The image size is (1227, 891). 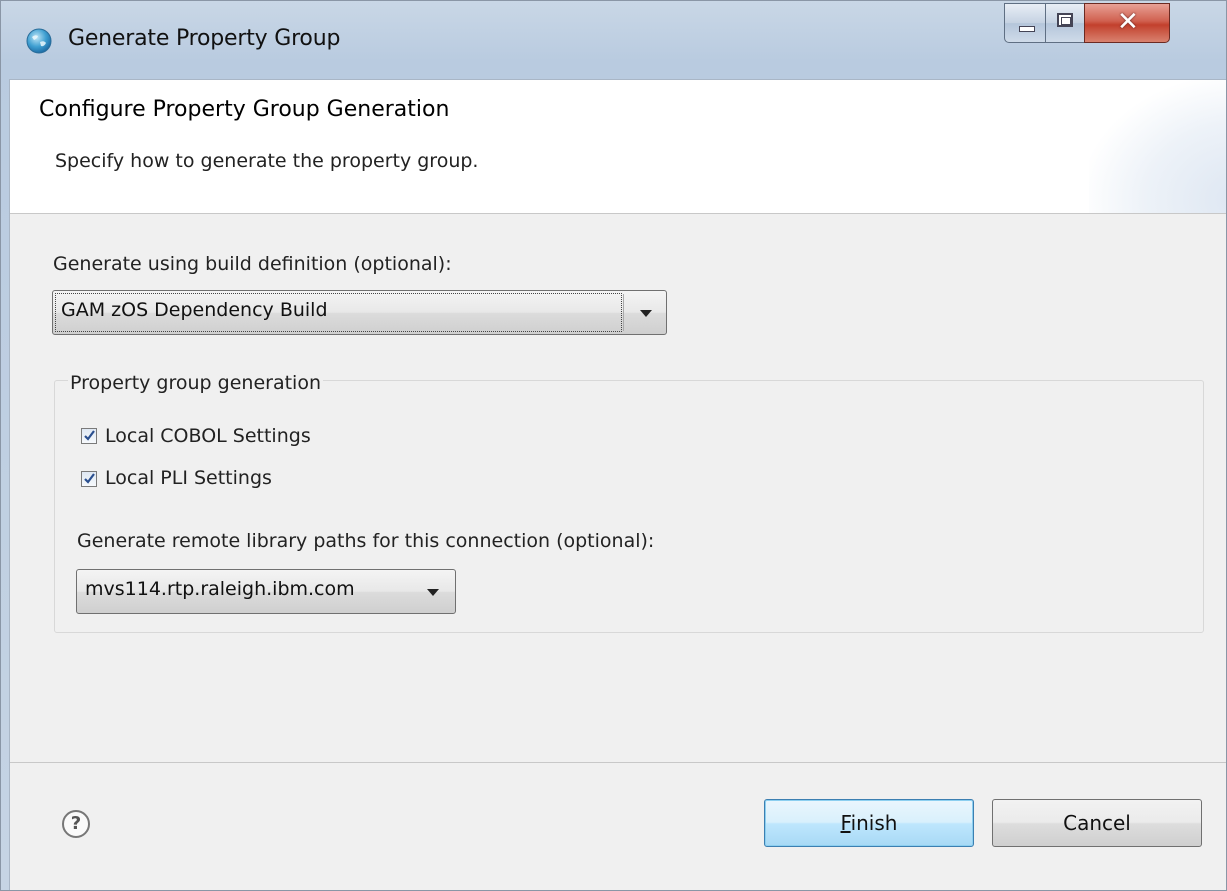 I want to click on header-banner-graphic, so click(x=1157, y=146).